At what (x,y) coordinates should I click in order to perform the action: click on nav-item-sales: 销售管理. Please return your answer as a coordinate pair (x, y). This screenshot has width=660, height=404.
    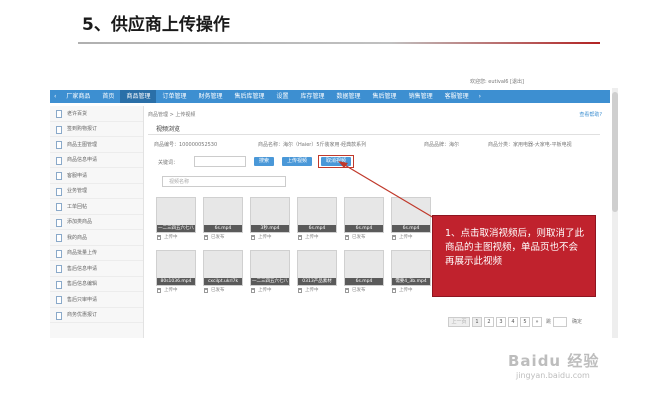
    Looking at the image, I should click on (421, 96).